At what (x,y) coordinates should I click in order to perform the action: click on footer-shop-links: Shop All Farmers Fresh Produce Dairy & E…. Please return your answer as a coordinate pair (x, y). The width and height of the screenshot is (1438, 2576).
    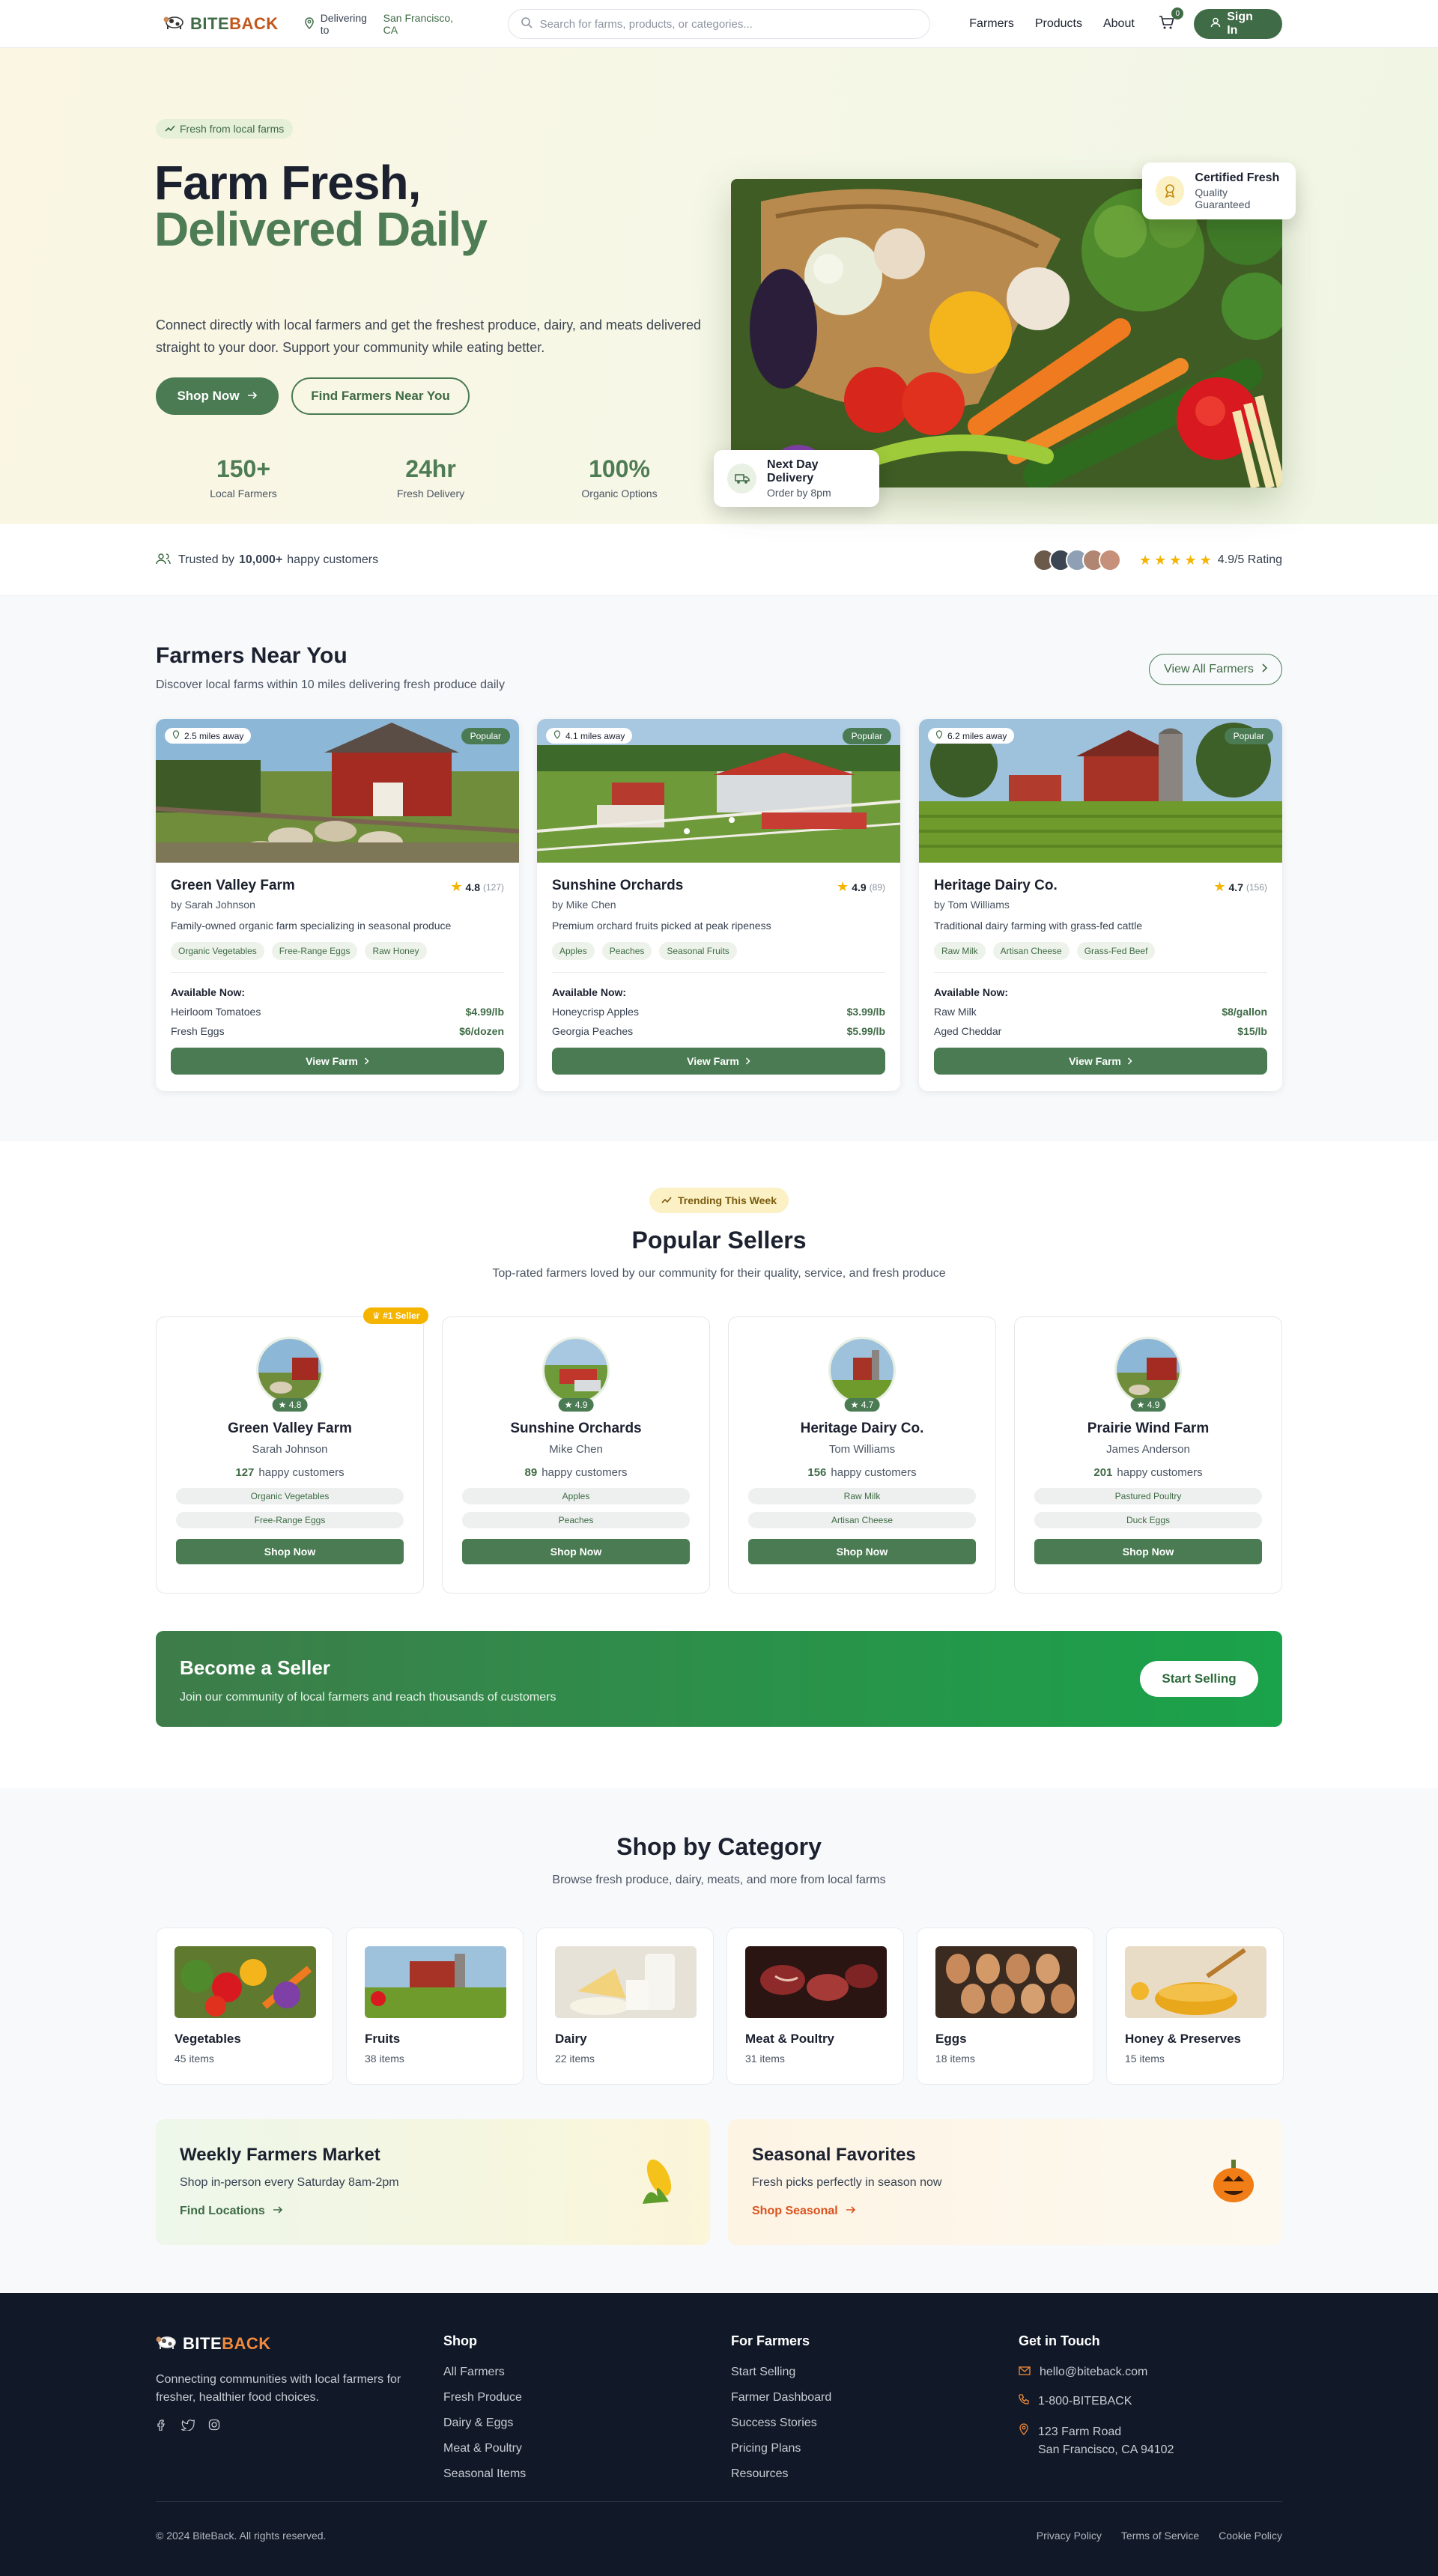
    Looking at the image, I should click on (484, 2413).